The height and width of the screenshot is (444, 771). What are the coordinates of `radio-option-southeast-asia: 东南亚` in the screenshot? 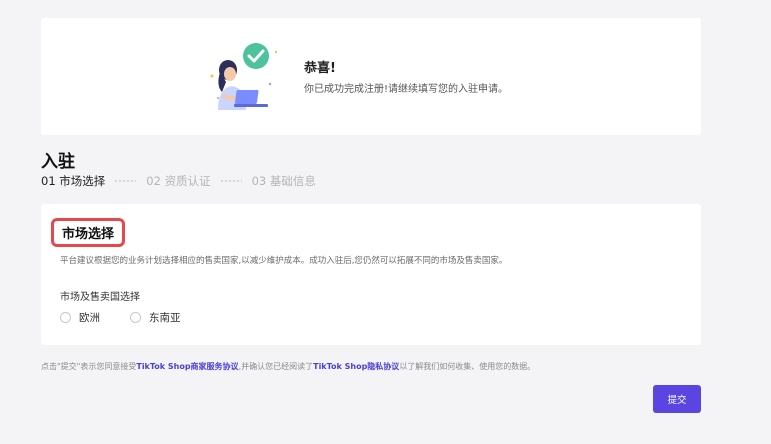 It's located at (155, 317).